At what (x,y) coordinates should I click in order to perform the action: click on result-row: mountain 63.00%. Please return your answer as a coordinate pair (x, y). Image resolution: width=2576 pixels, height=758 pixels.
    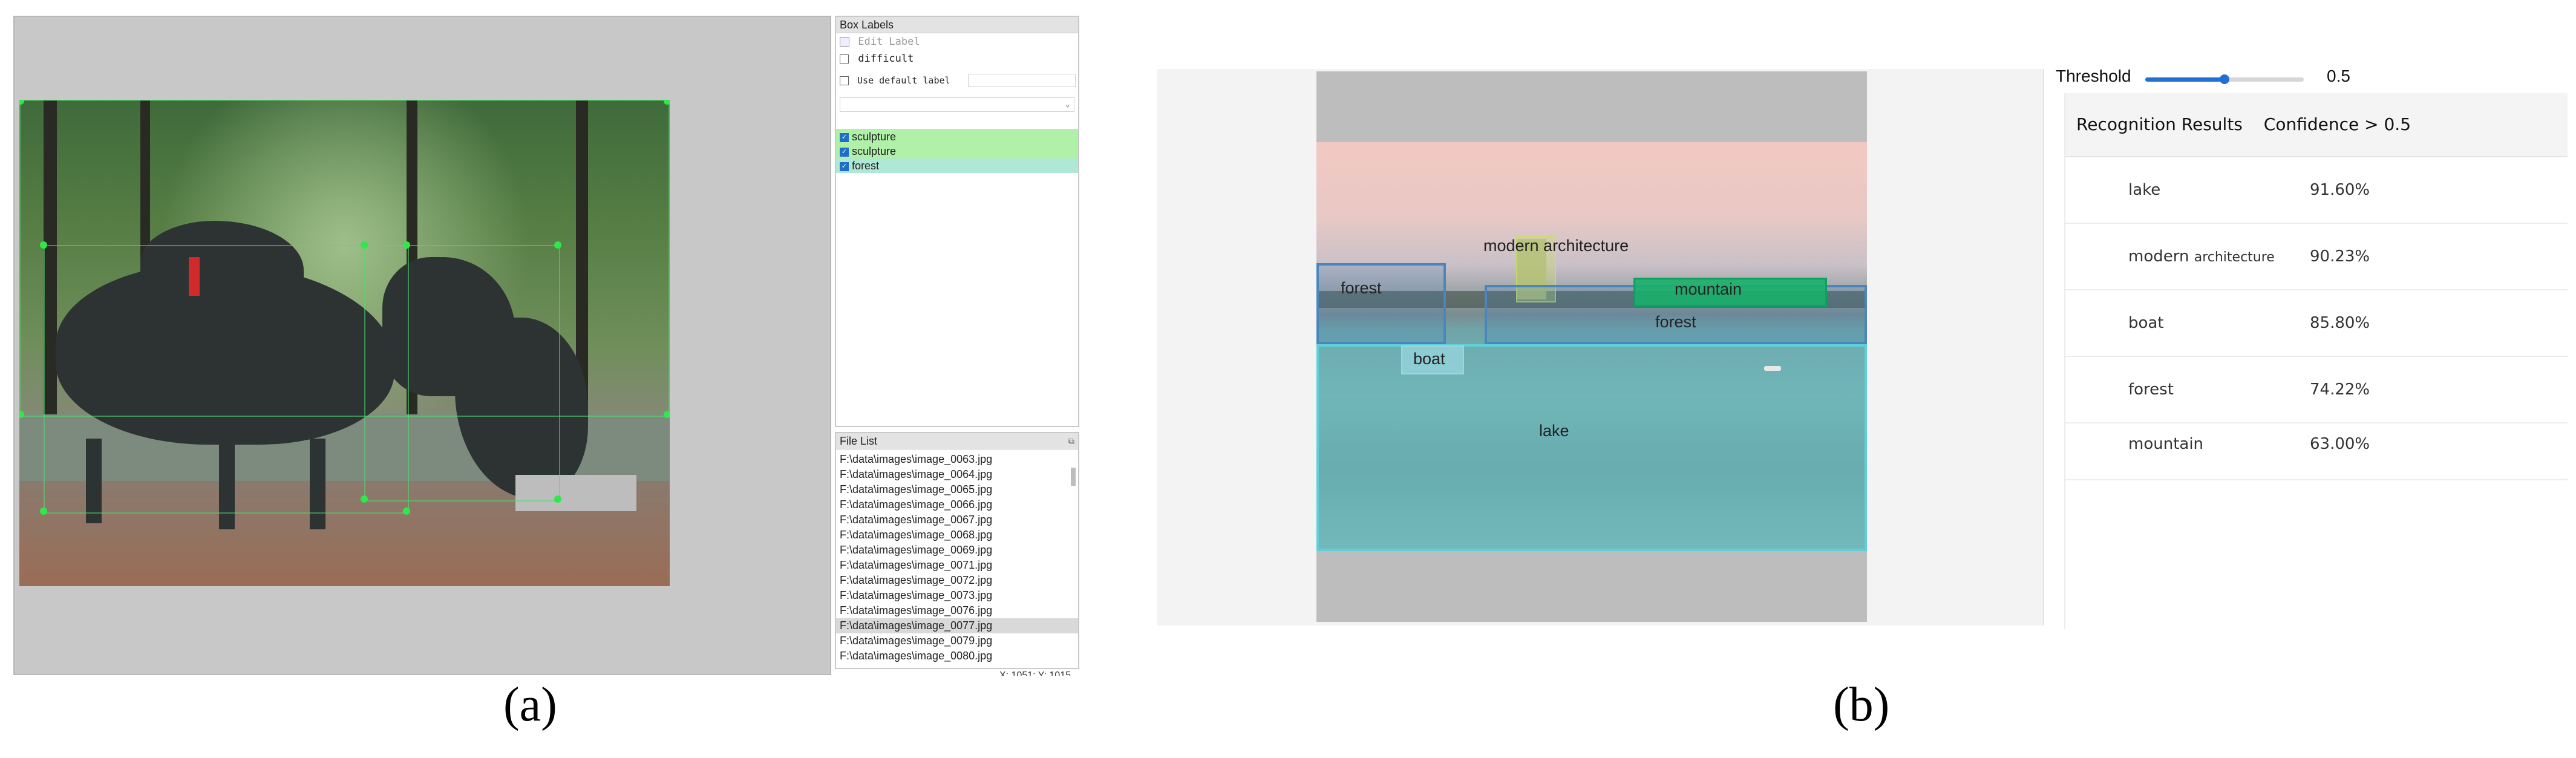
    Looking at the image, I should click on (2316, 449).